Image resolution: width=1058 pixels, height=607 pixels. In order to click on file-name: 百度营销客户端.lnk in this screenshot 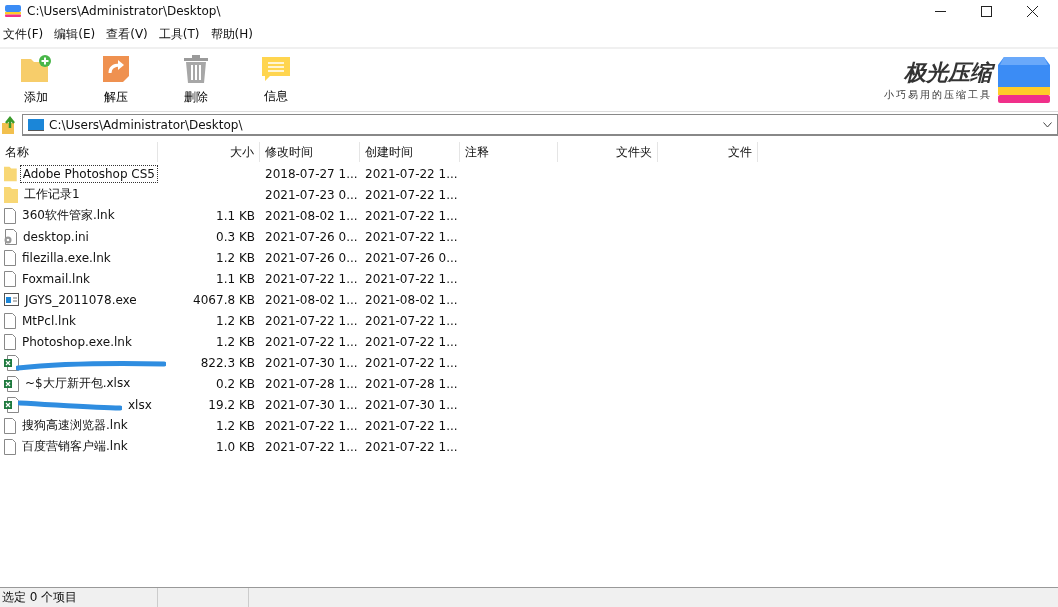, I will do `click(75, 446)`.